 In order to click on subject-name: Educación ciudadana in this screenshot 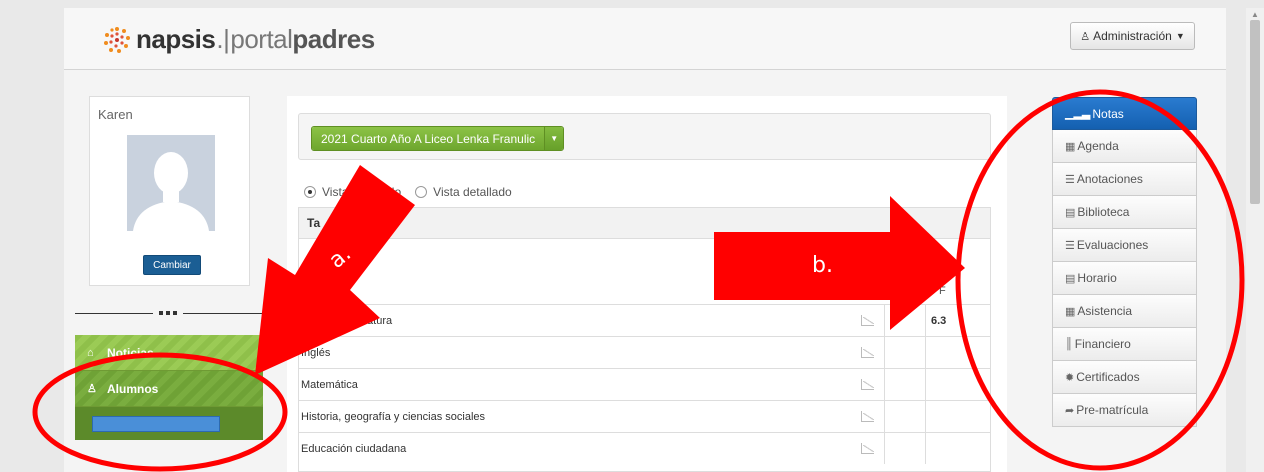, I will do `click(354, 448)`.